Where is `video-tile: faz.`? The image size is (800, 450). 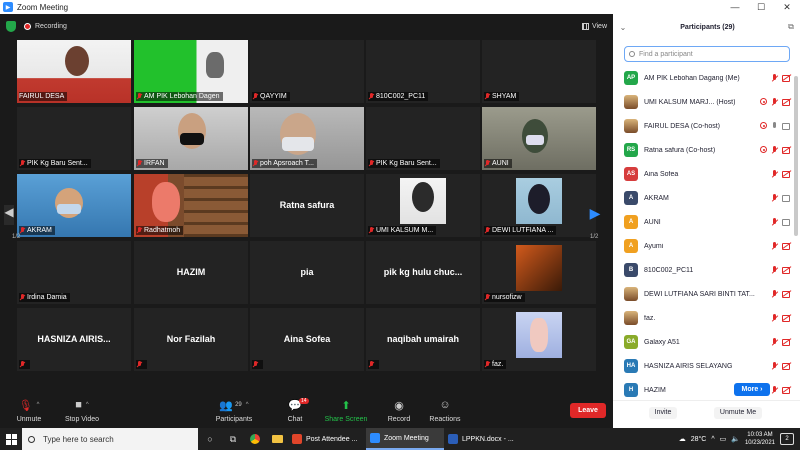 video-tile: faz. is located at coordinates (539, 339).